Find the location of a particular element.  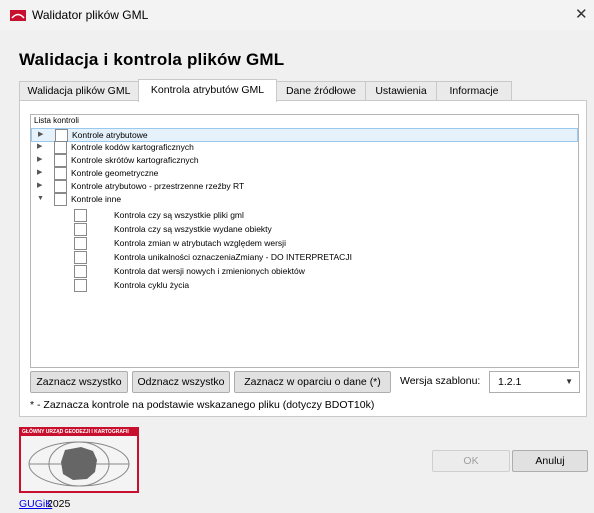

node-label: Kontrole geometryczne is located at coordinates (115, 173).